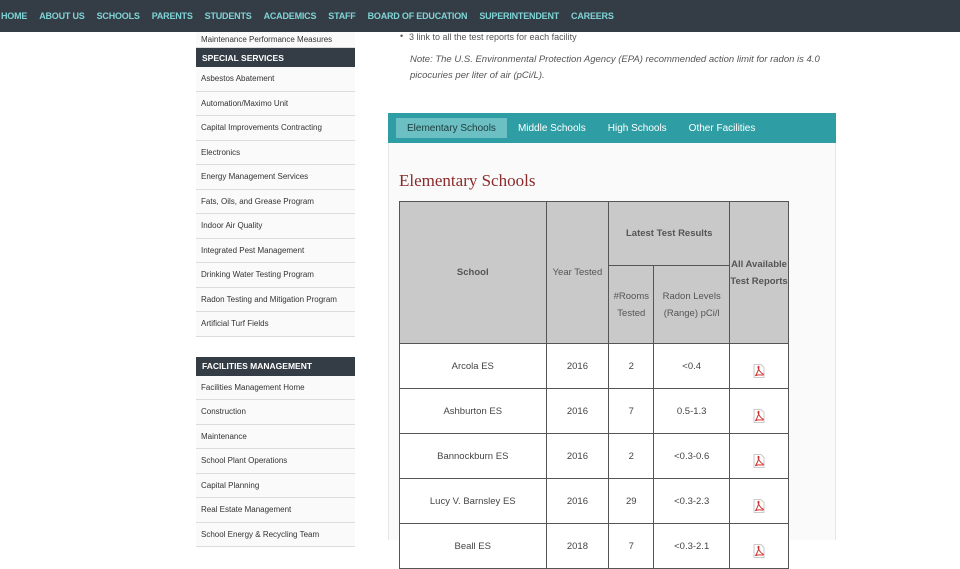 This screenshot has height=569, width=960. What do you see at coordinates (473, 272) in the screenshot?
I see `header-school: School` at bounding box center [473, 272].